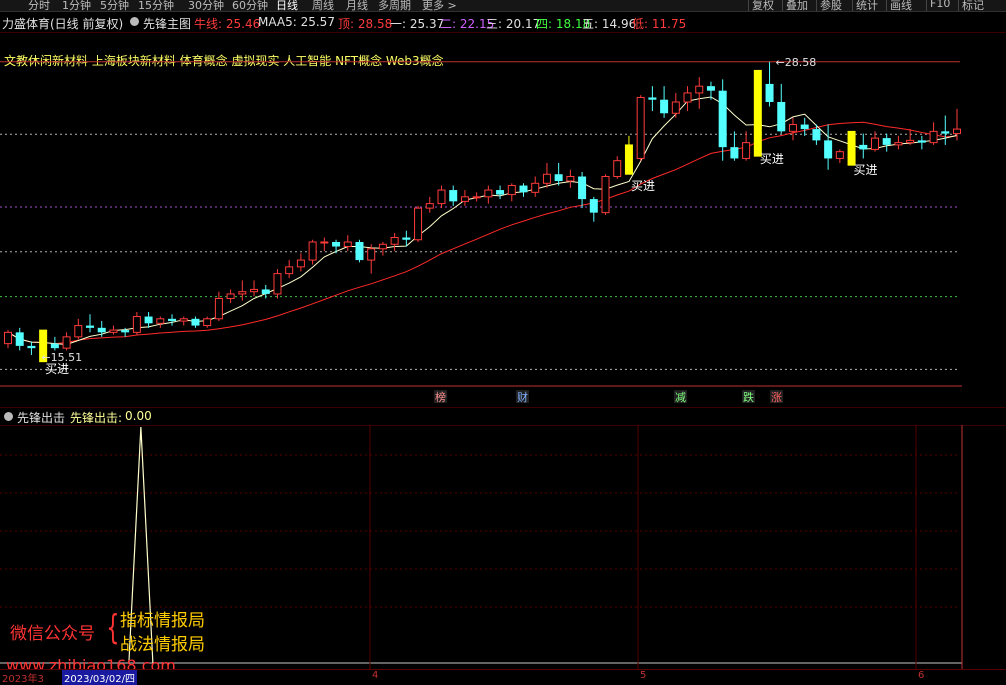 Image resolution: width=1006 pixels, height=685 pixels. I want to click on period-tab: 周线, so click(323, 5).